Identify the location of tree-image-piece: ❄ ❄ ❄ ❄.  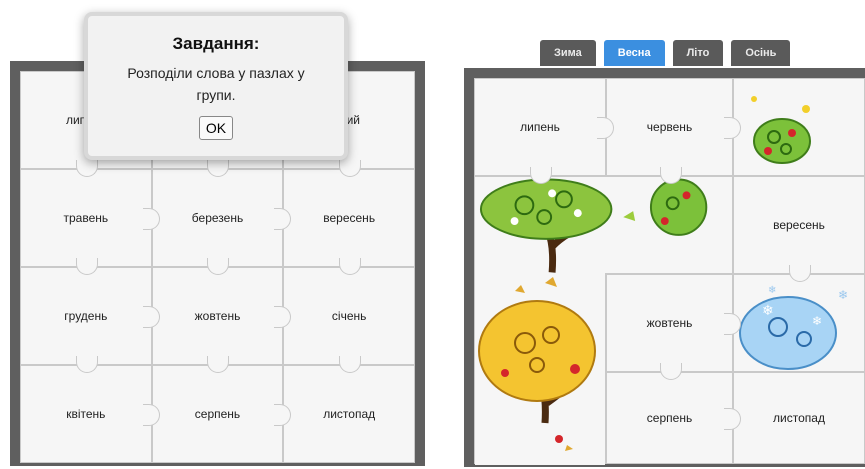
(799, 323).